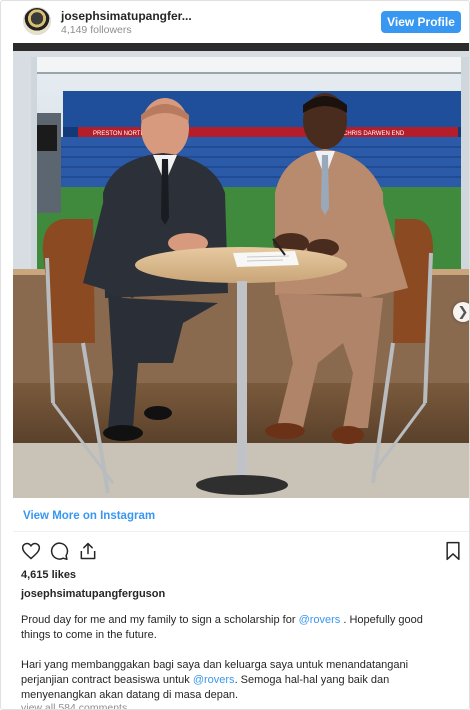 The image size is (470, 710). I want to click on like-count: 4,615 likes, so click(49, 575).